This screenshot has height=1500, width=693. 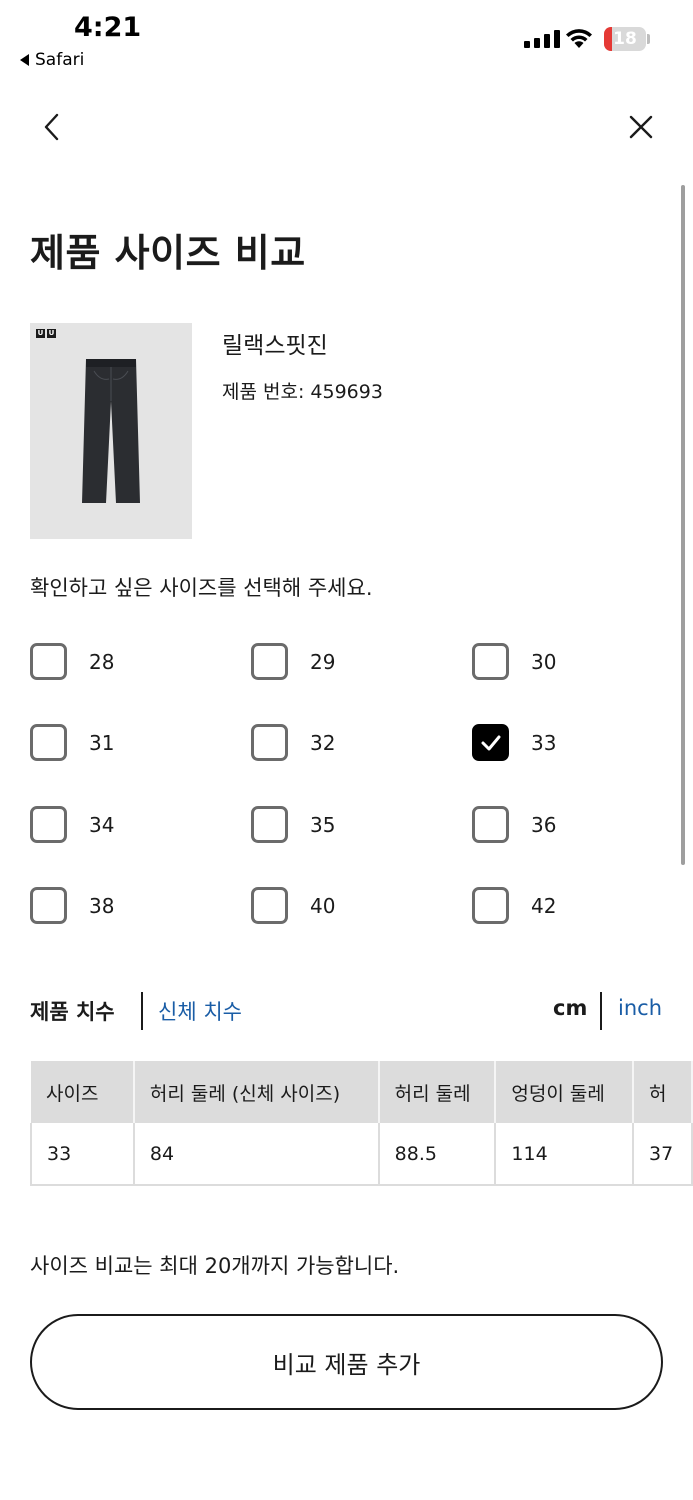 I want to click on cellular-signal-icon, so click(x=542, y=39).